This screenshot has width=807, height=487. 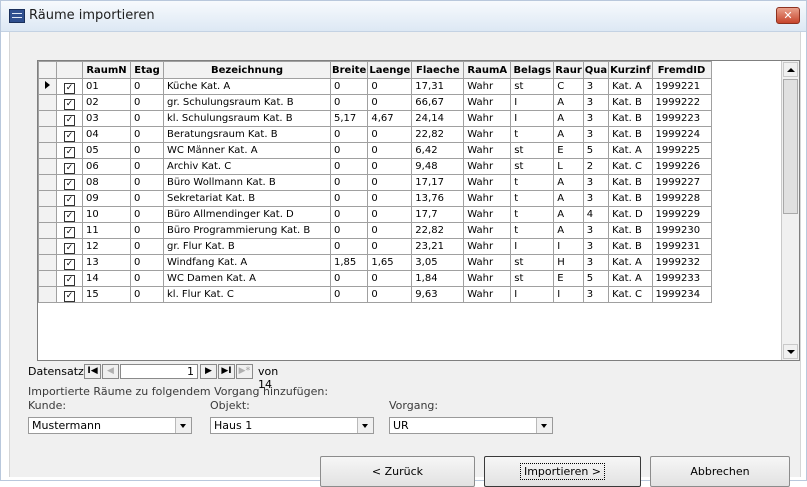 I want to click on column-header-checkbox, so click(x=69, y=70).